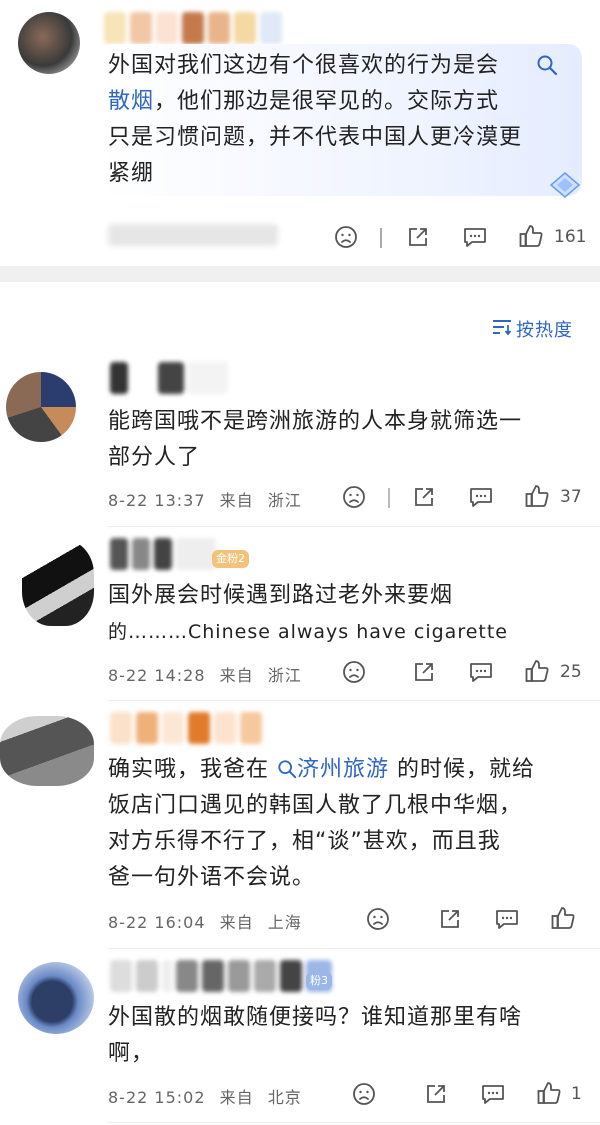 The image size is (600, 1125). Describe the element at coordinates (157, 922) in the screenshot. I see `comment-date: 8-22 16:04` at that location.